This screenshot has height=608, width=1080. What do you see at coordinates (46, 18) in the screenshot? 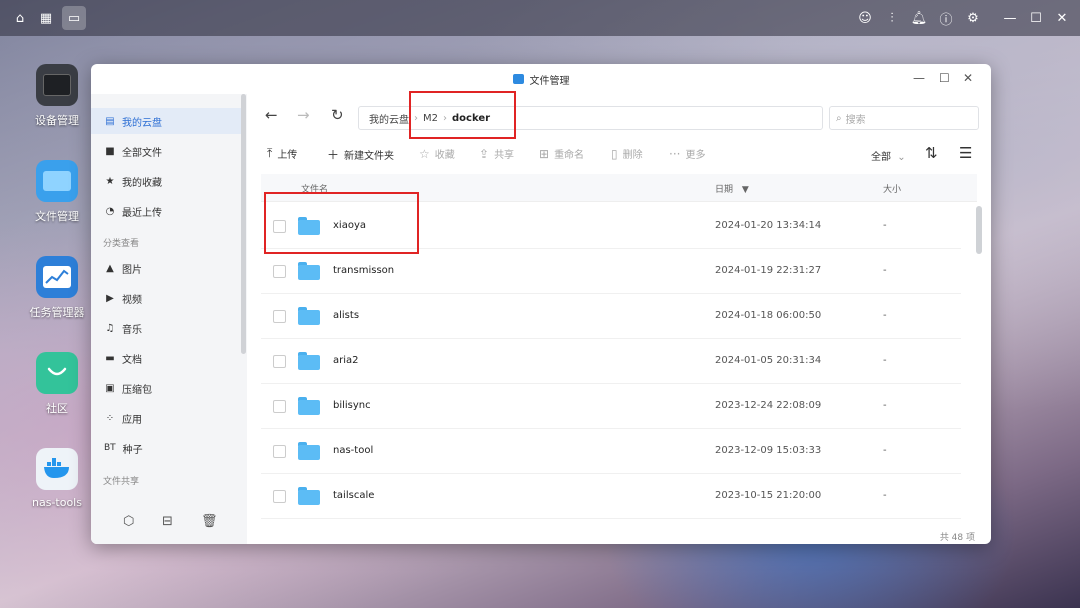
I see `apps-grid-icon: ▦` at bounding box center [46, 18].